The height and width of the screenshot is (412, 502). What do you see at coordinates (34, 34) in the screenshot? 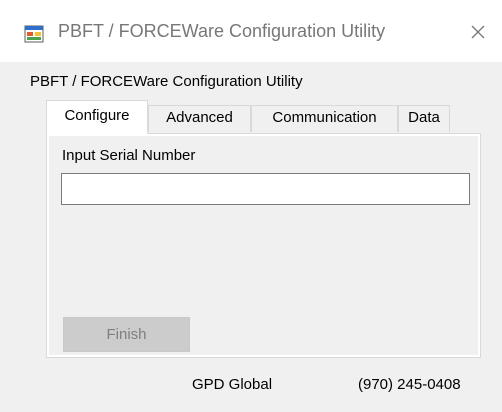
I see `application-window-icon` at bounding box center [34, 34].